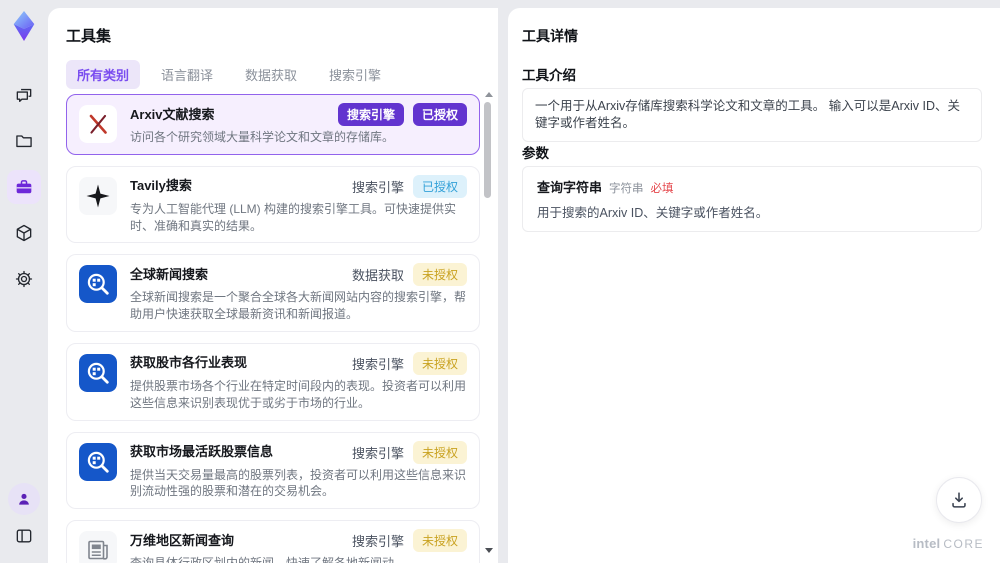  Describe the element at coordinates (24, 279) in the screenshot. I see `settings-gear-icon` at that location.